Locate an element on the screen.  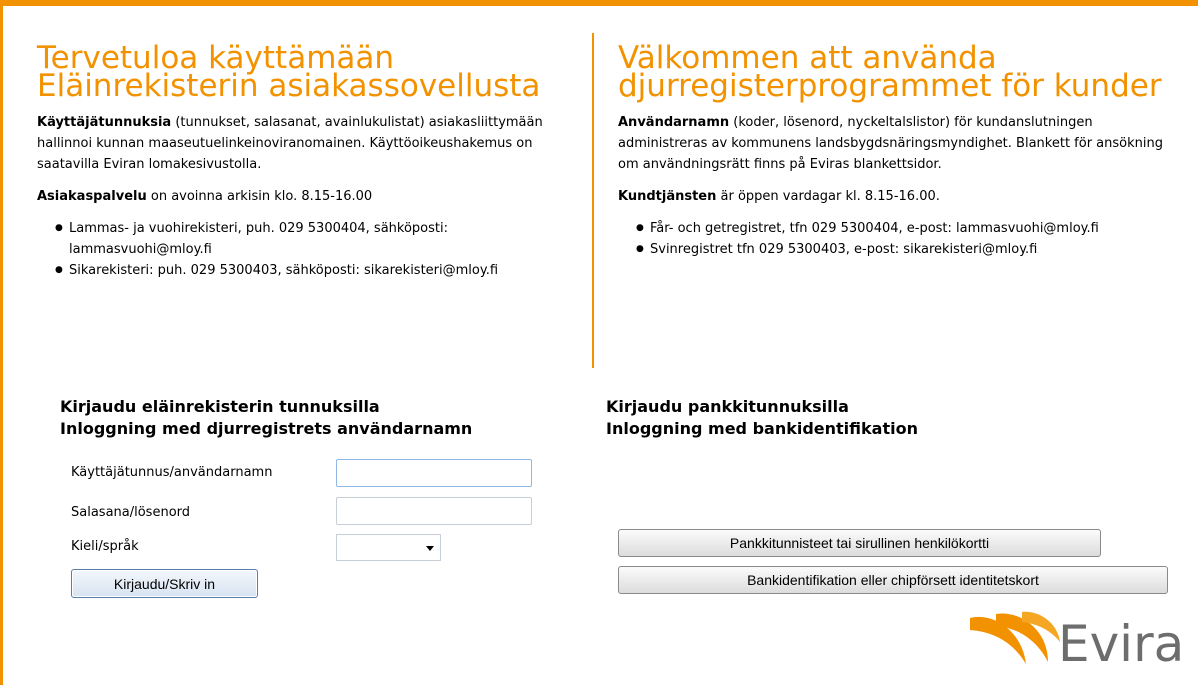
top-accent-bar is located at coordinates (599, 3).